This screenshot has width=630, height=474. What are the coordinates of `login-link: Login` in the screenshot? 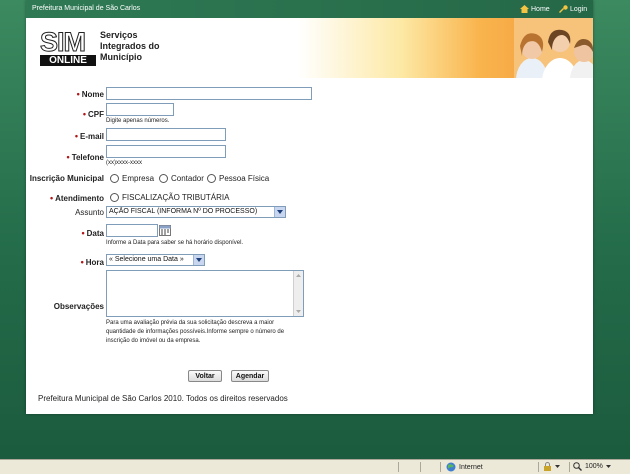 It's located at (573, 9).